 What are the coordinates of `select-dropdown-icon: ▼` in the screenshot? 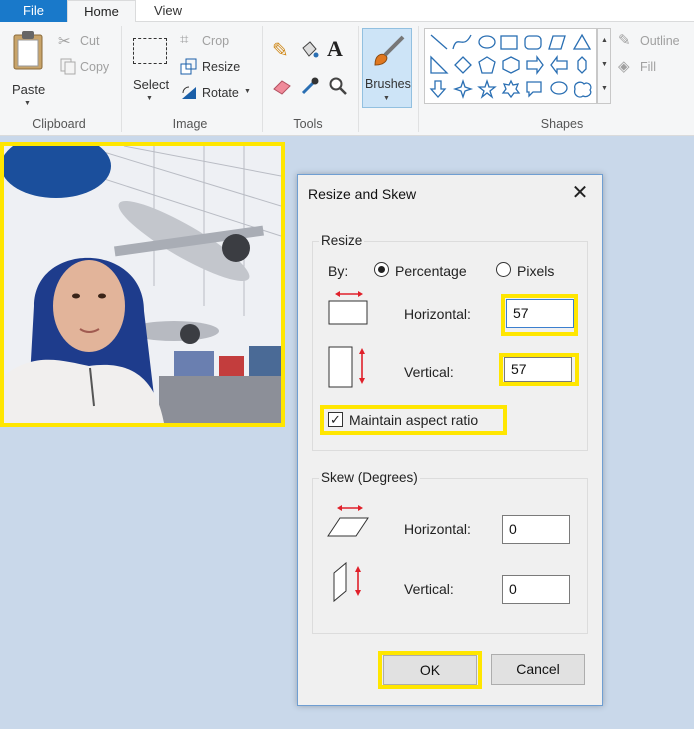 It's located at (149, 98).